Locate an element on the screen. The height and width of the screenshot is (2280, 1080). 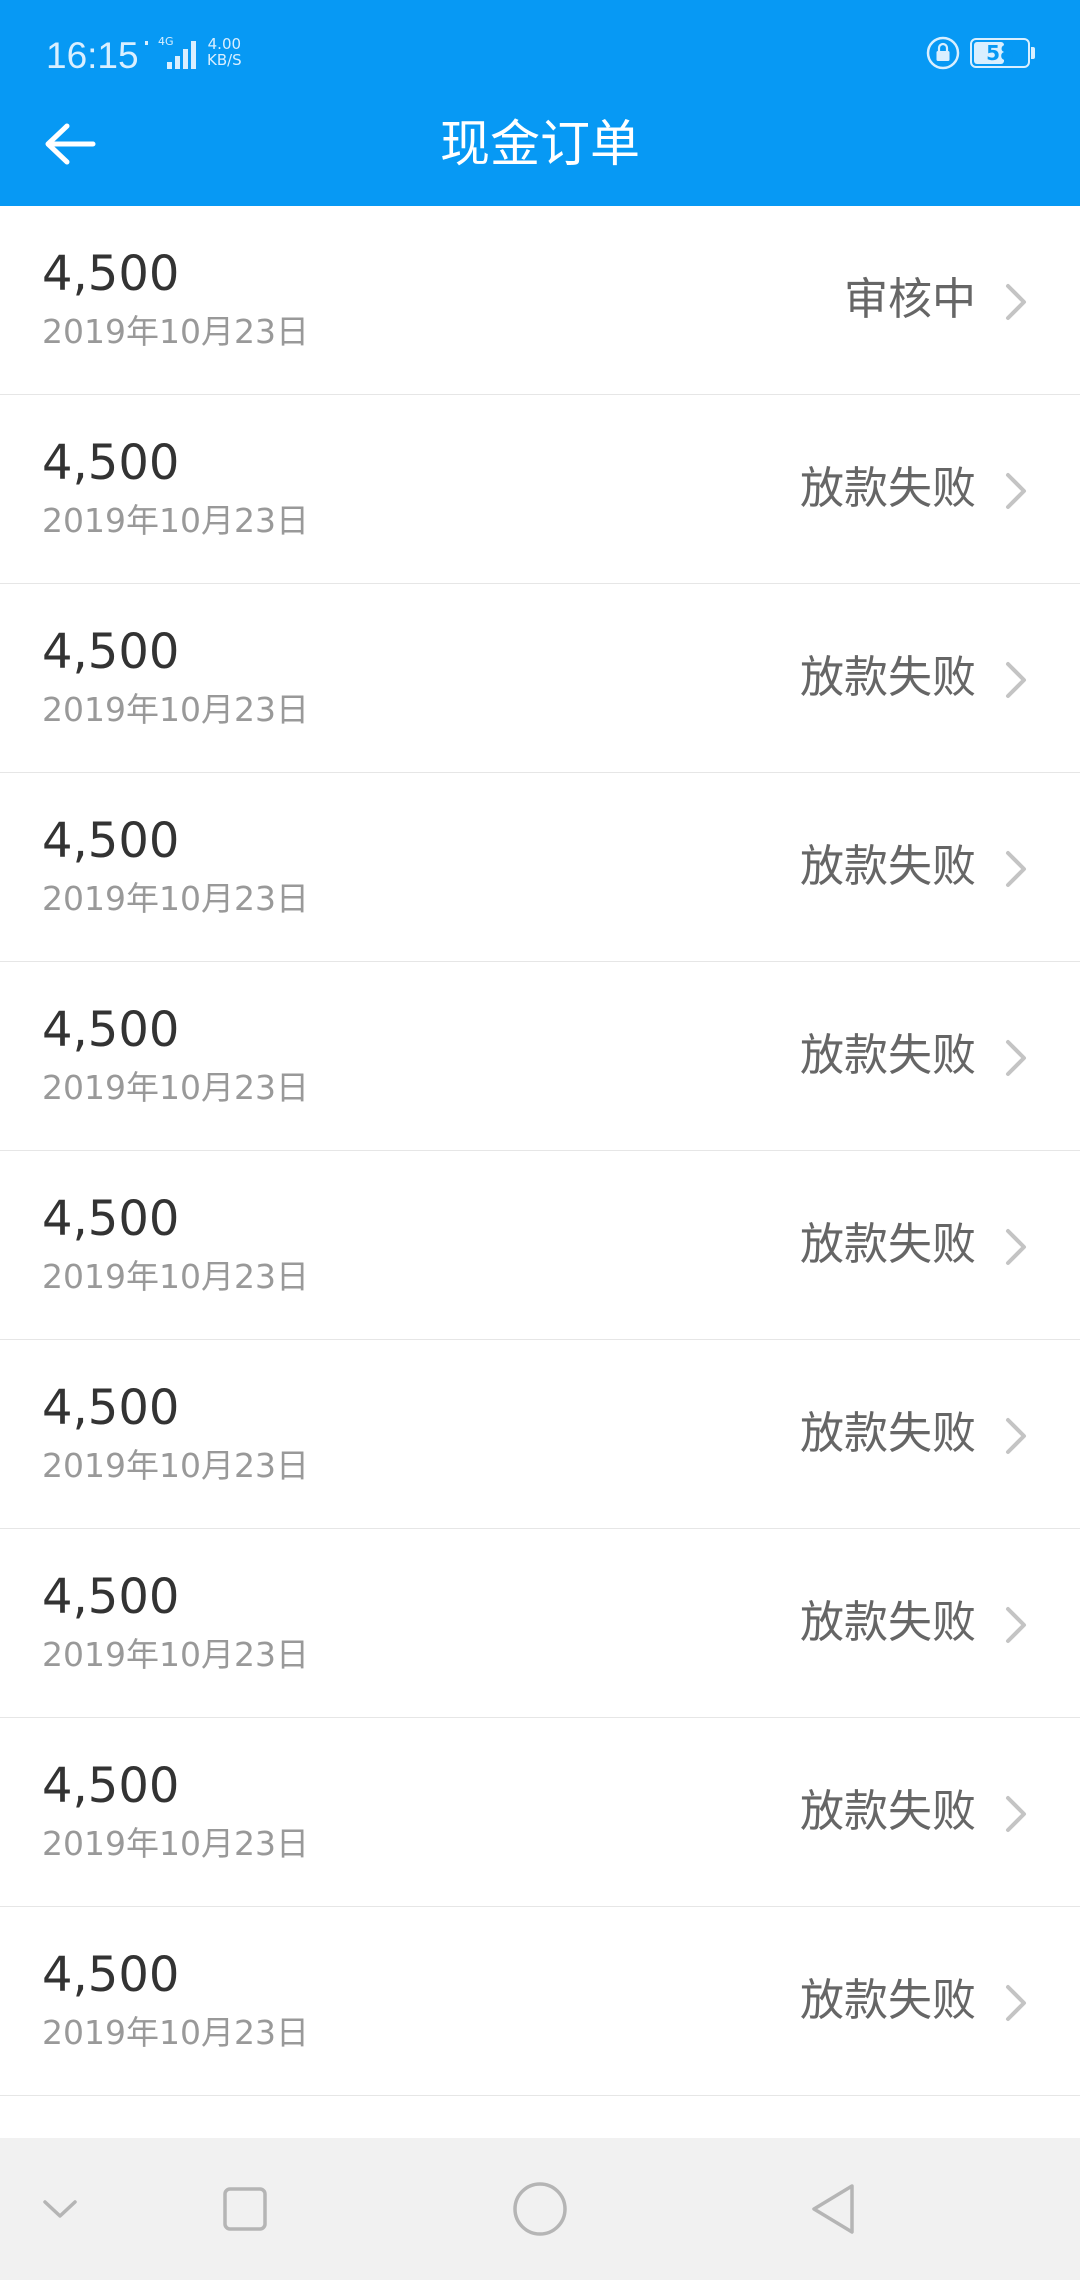
nav-collapse-button is located at coordinates (60, 2209).